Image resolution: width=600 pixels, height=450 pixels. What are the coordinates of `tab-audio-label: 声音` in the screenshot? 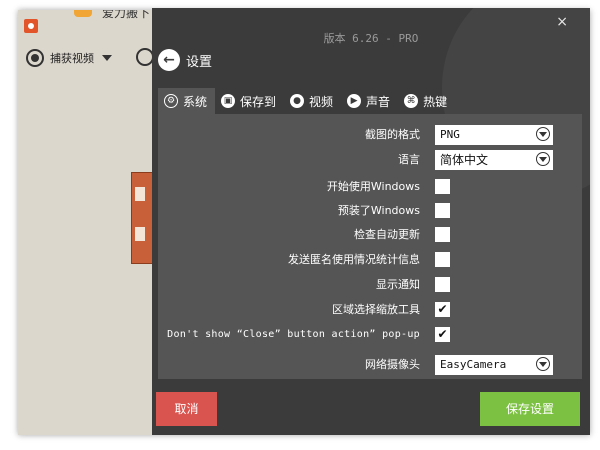 It's located at (378, 101).